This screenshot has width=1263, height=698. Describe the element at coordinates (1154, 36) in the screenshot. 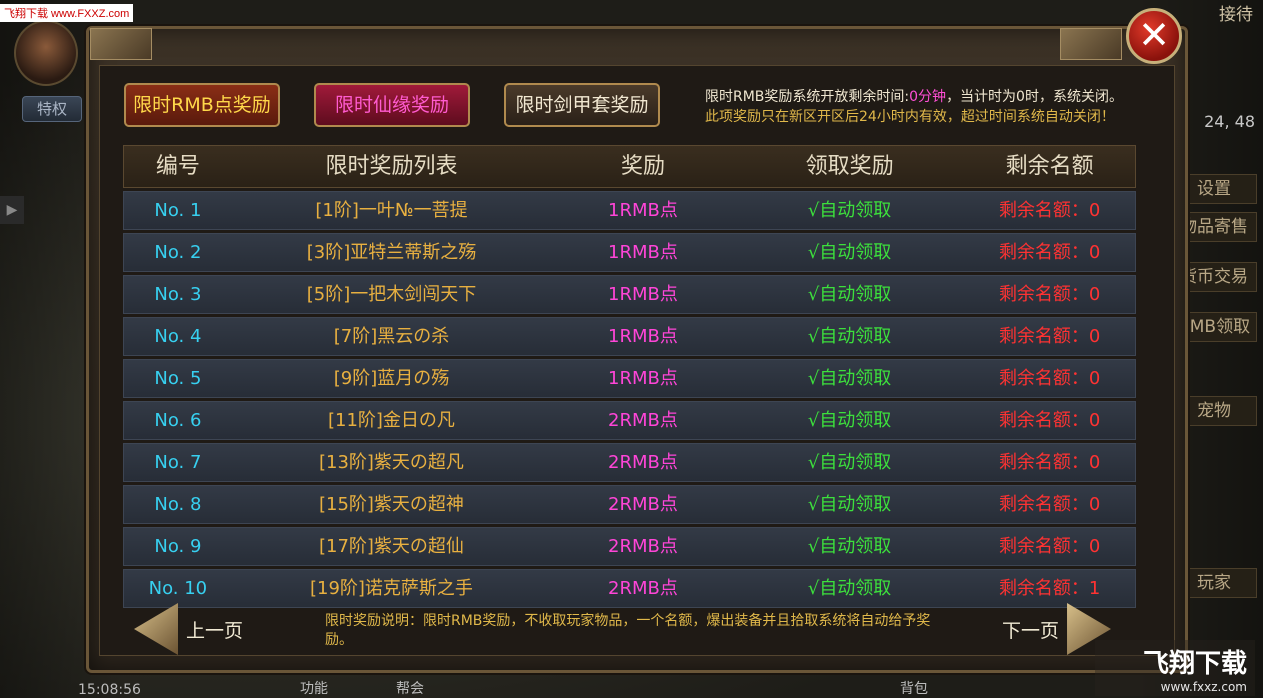

I see `close-button: ✕` at that location.